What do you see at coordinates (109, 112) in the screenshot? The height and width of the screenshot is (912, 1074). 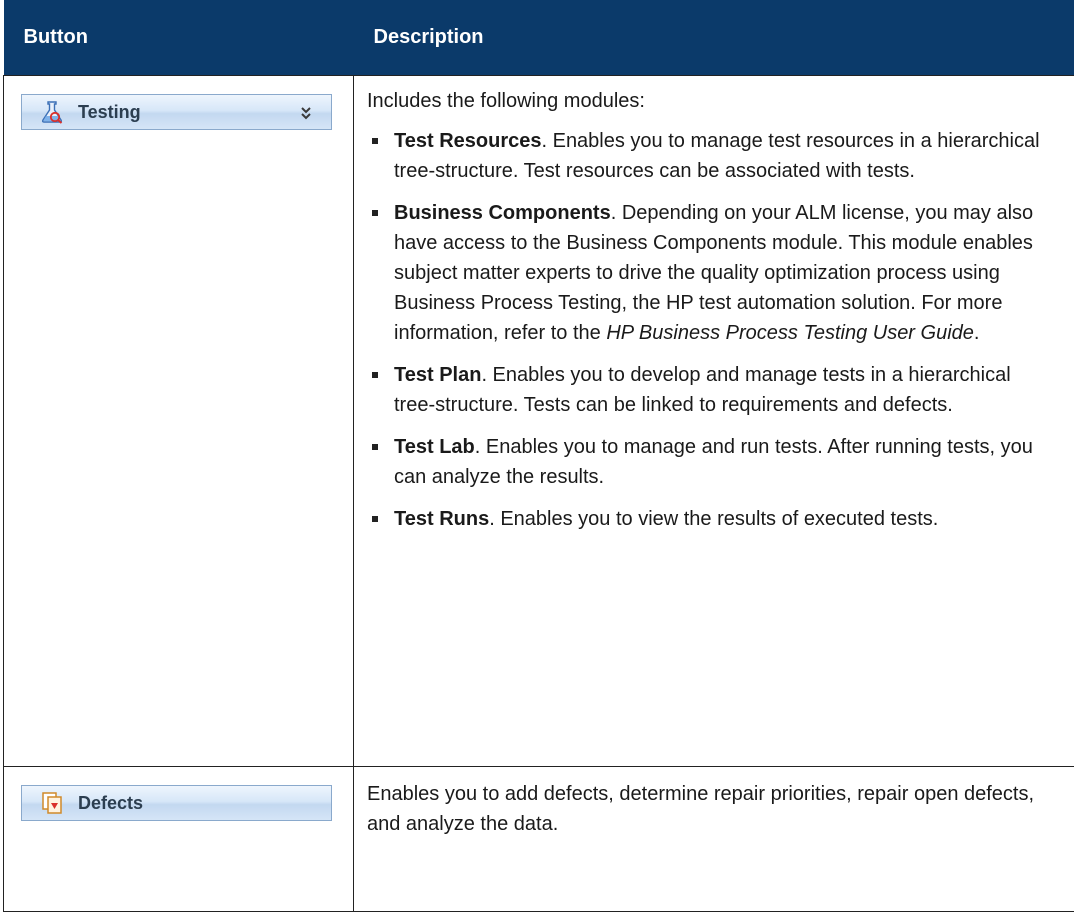 I see `testing-button-label: Testing` at bounding box center [109, 112].